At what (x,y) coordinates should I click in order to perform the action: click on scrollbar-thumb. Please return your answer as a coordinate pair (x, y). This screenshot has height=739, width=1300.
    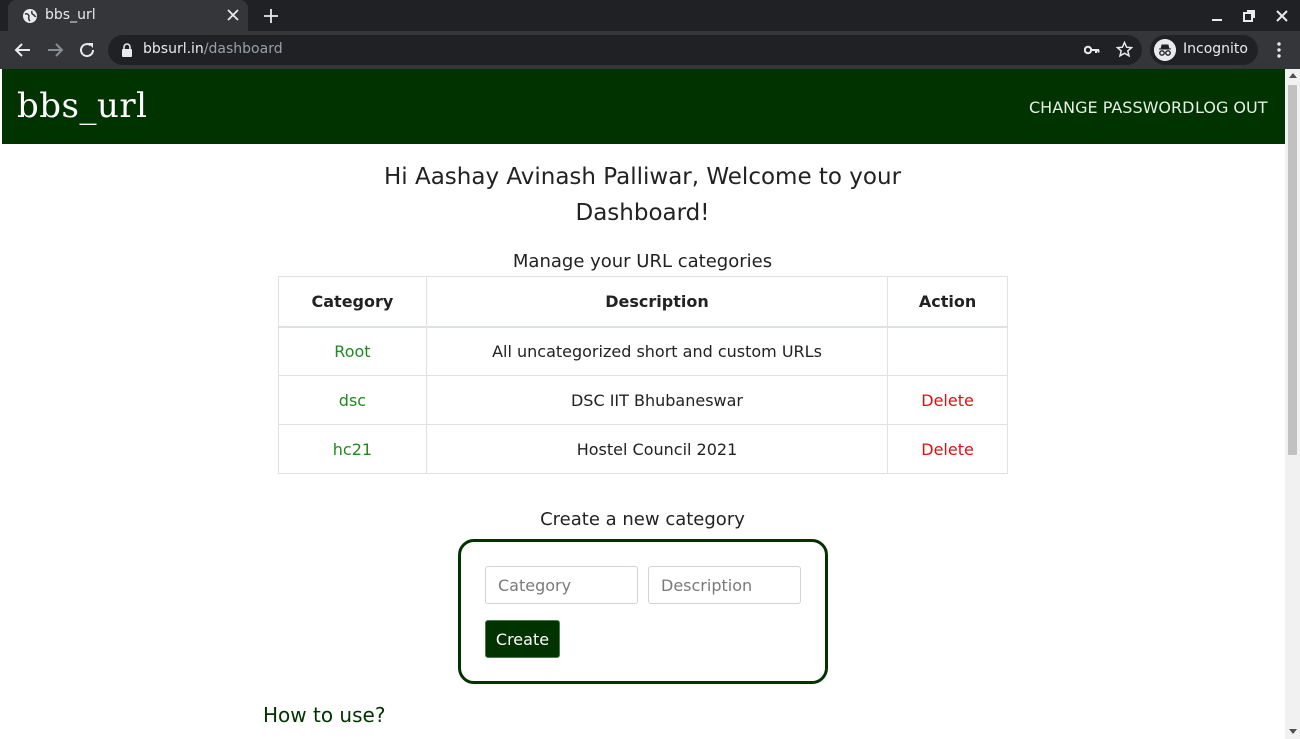
    Looking at the image, I should click on (1292, 270).